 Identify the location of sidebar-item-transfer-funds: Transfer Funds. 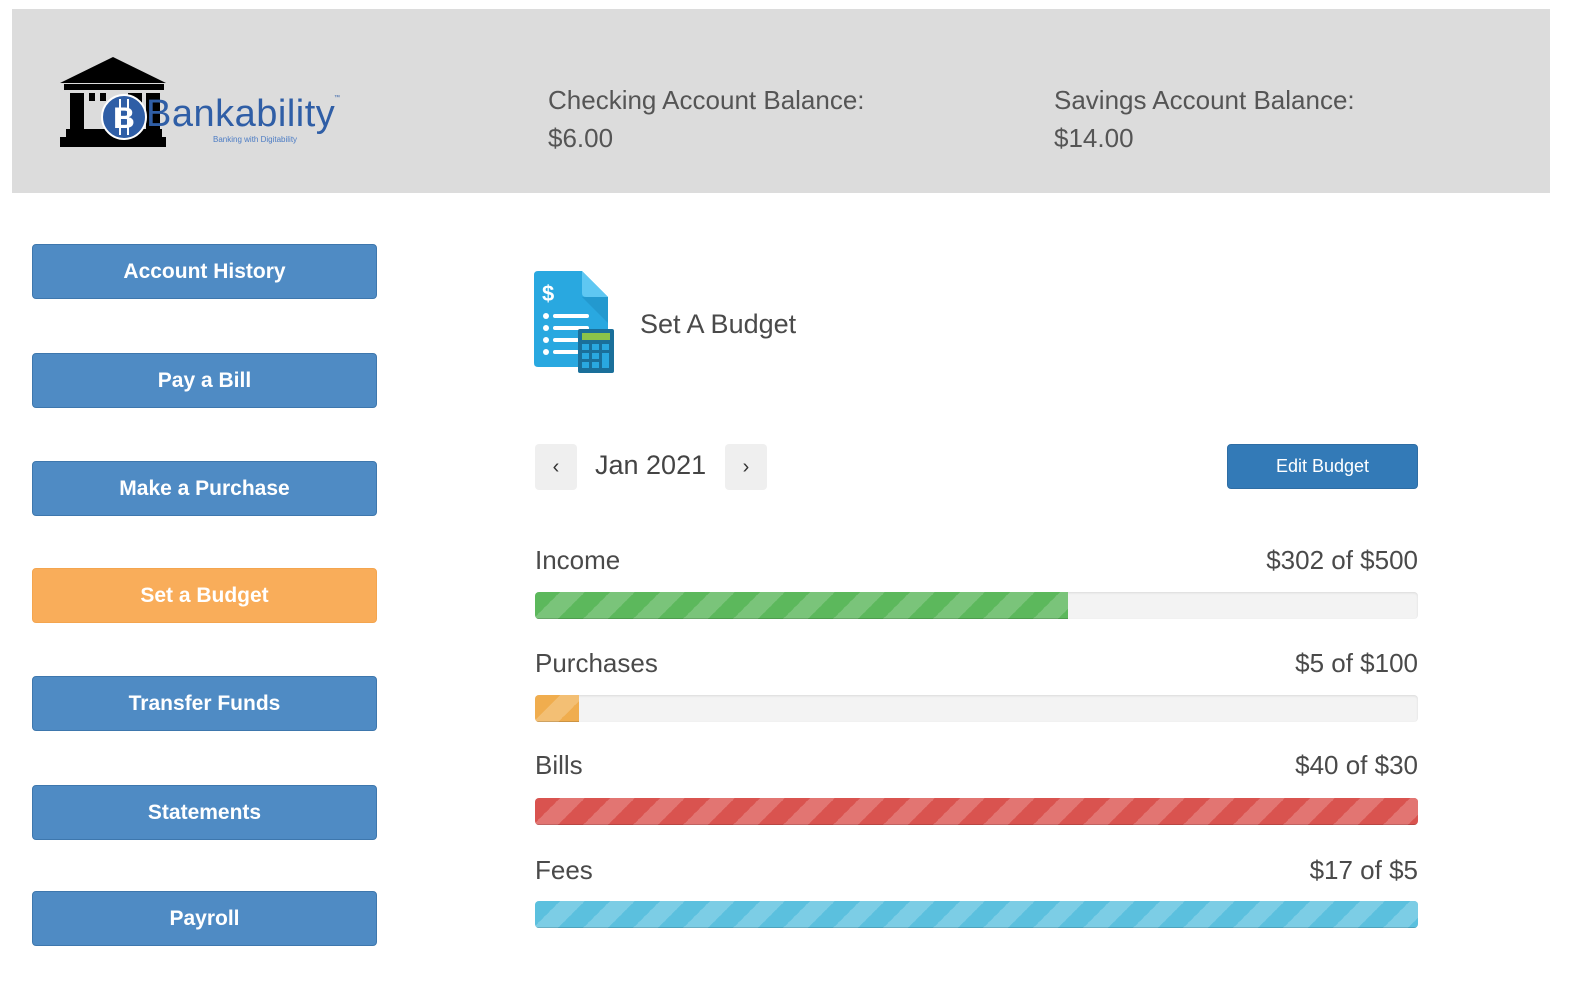
(204, 703).